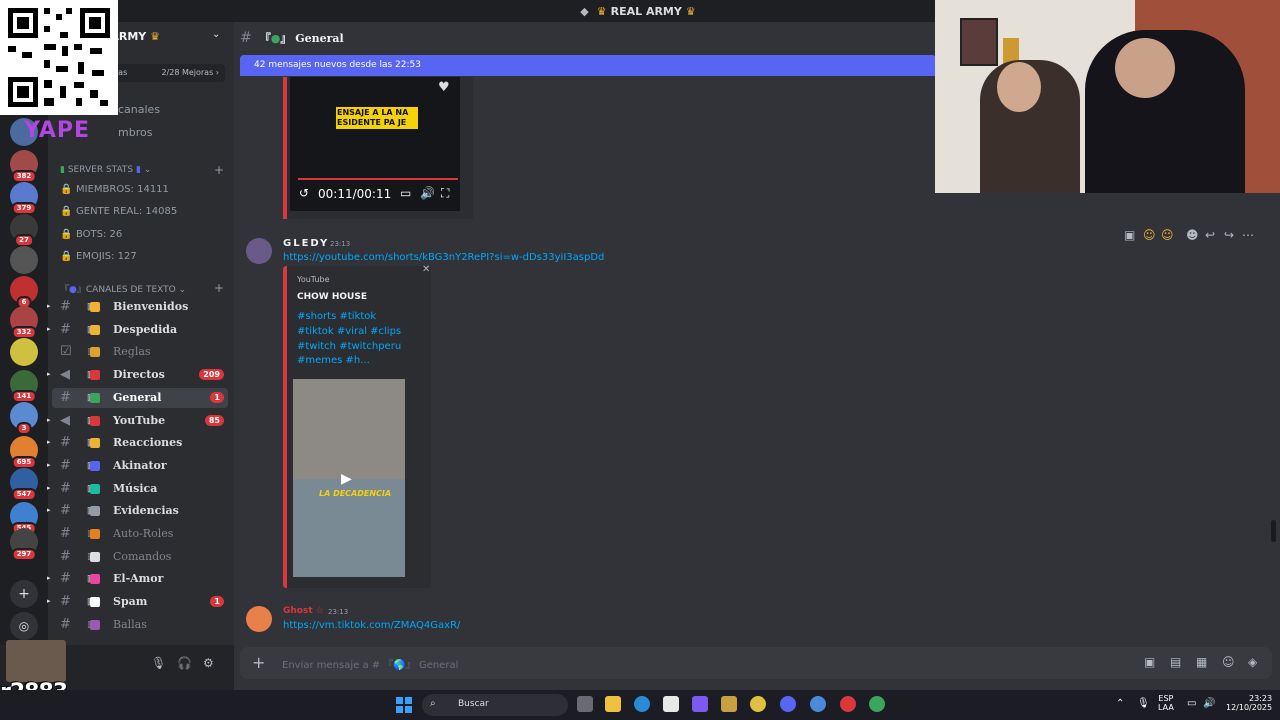 The height and width of the screenshot is (720, 1280). Describe the element at coordinates (24, 198) in the screenshot. I see `server-icon: 379` at that location.